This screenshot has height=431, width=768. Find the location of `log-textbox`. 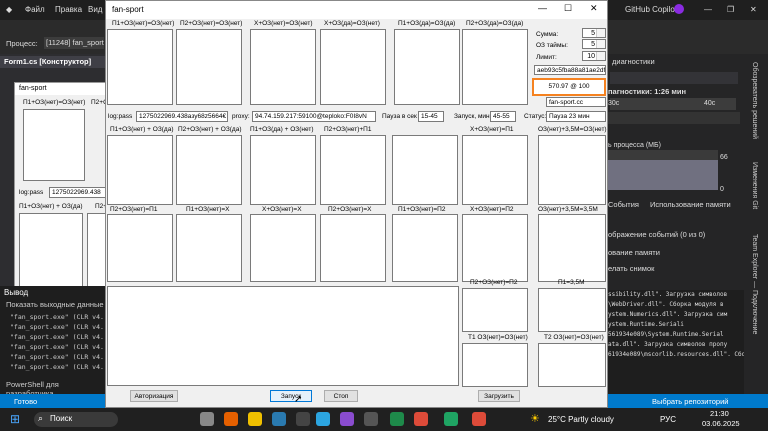

log-textbox is located at coordinates (283, 336).